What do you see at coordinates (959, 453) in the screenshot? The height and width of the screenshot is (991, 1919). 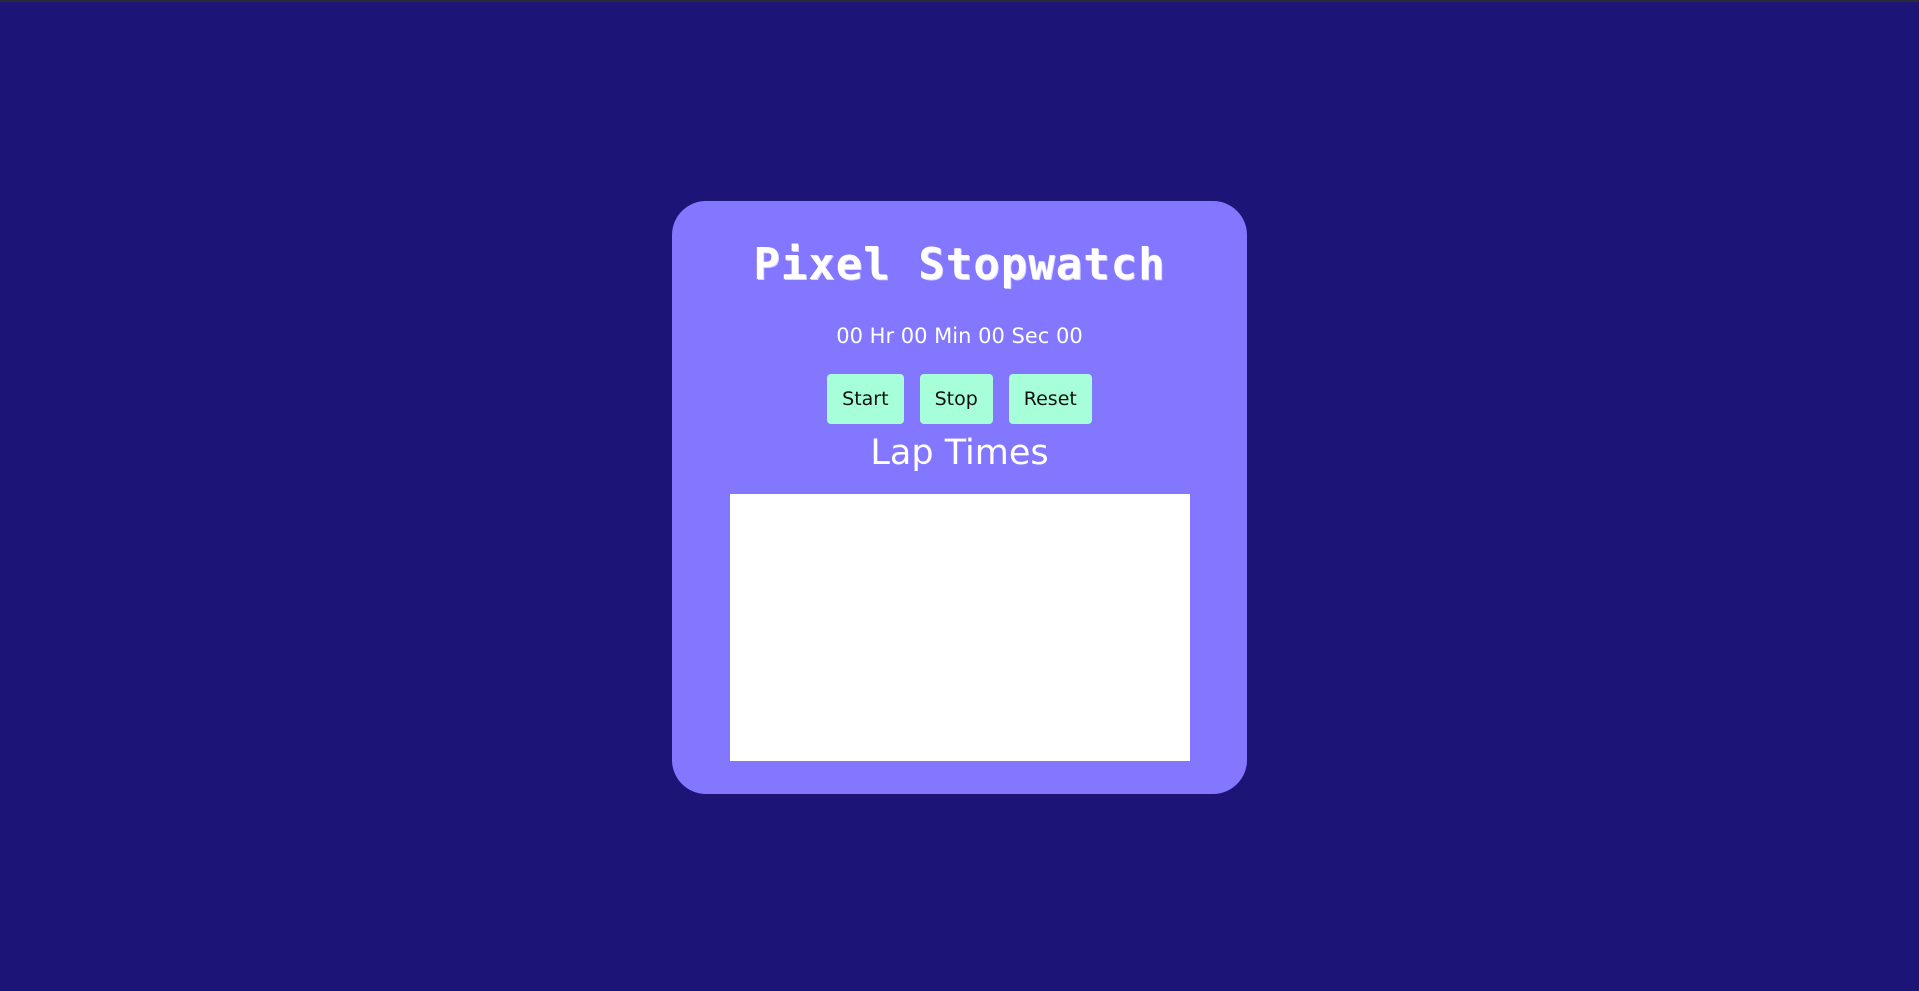 I see `lap-times-heading: Lap Times` at bounding box center [959, 453].